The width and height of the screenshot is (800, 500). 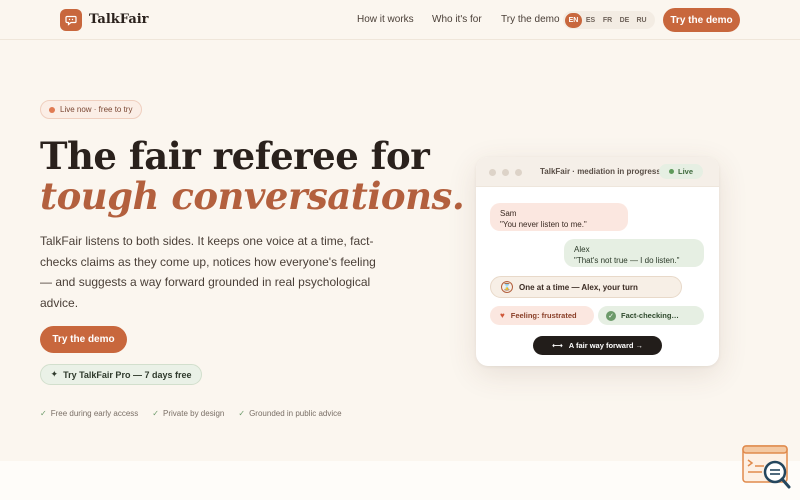 What do you see at coordinates (127, 374) in the screenshot?
I see `pro-button-label: Try TalkFair Pro — 7 days free` at bounding box center [127, 374].